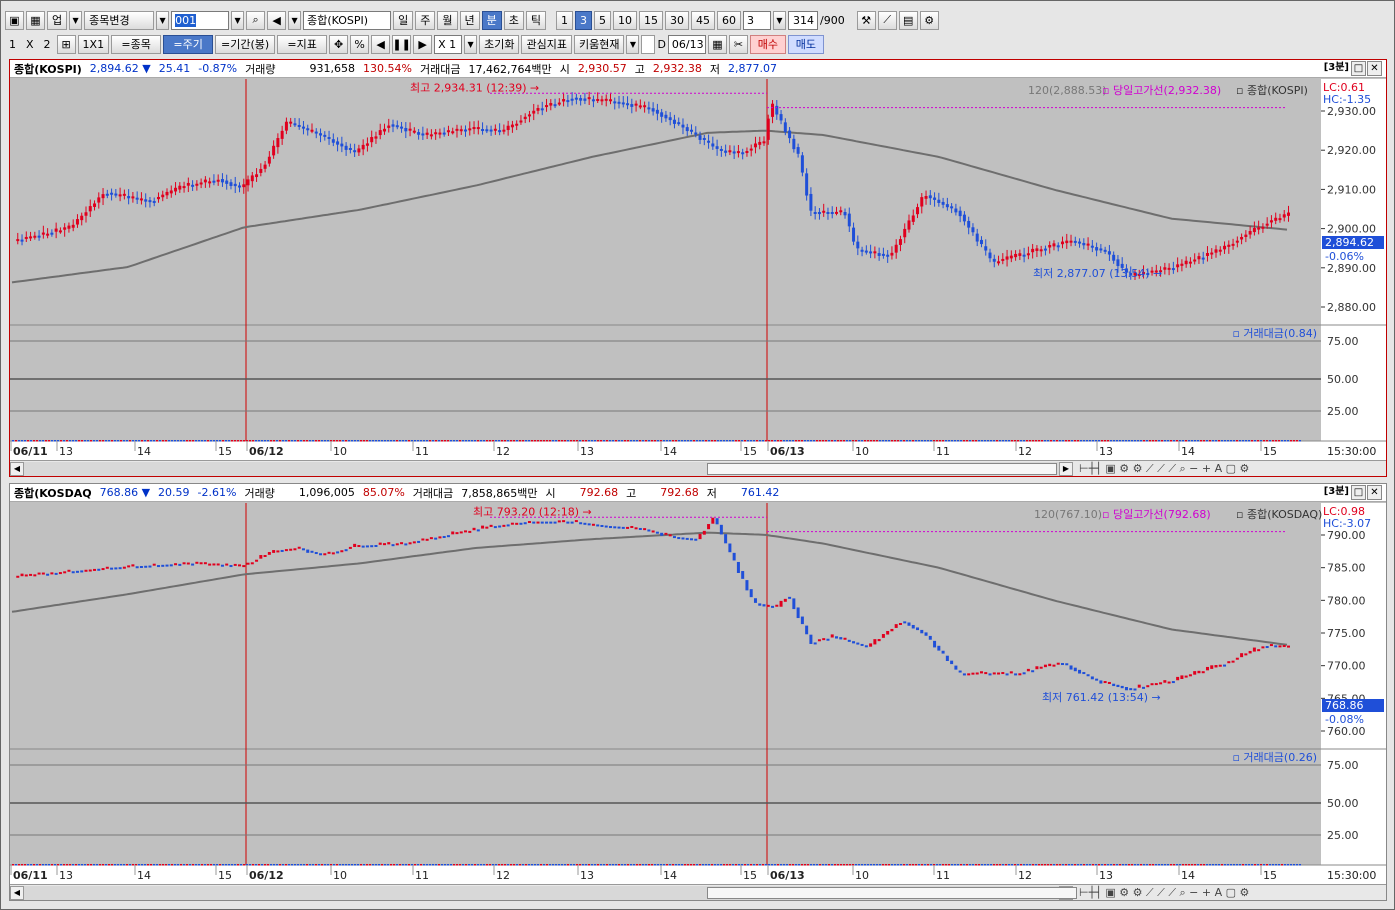  Describe the element at coordinates (564, 20) in the screenshot. I see `minute-1: 1` at that location.